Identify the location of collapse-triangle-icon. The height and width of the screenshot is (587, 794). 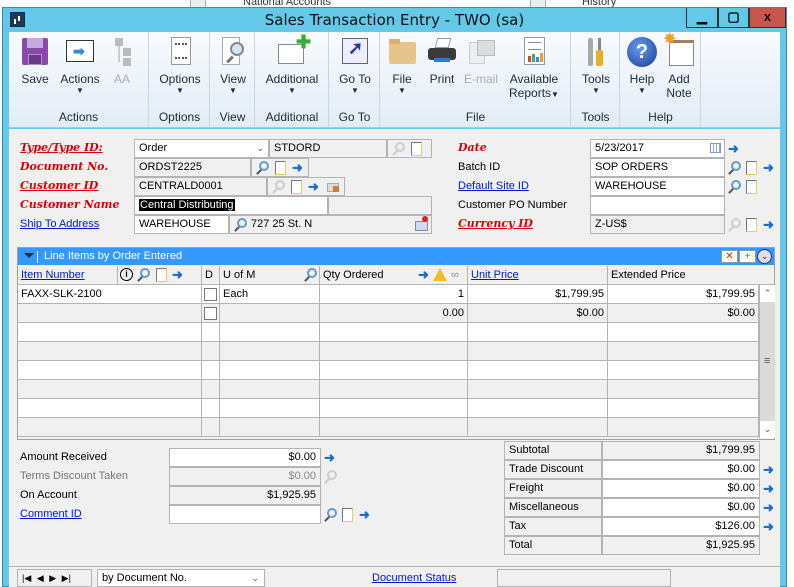
(29, 255).